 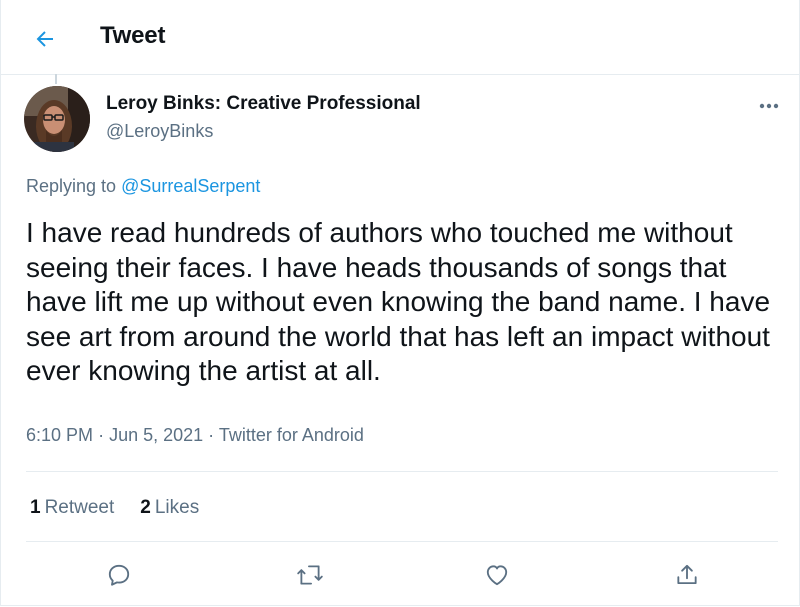 I want to click on like-icon, so click(x=497, y=575).